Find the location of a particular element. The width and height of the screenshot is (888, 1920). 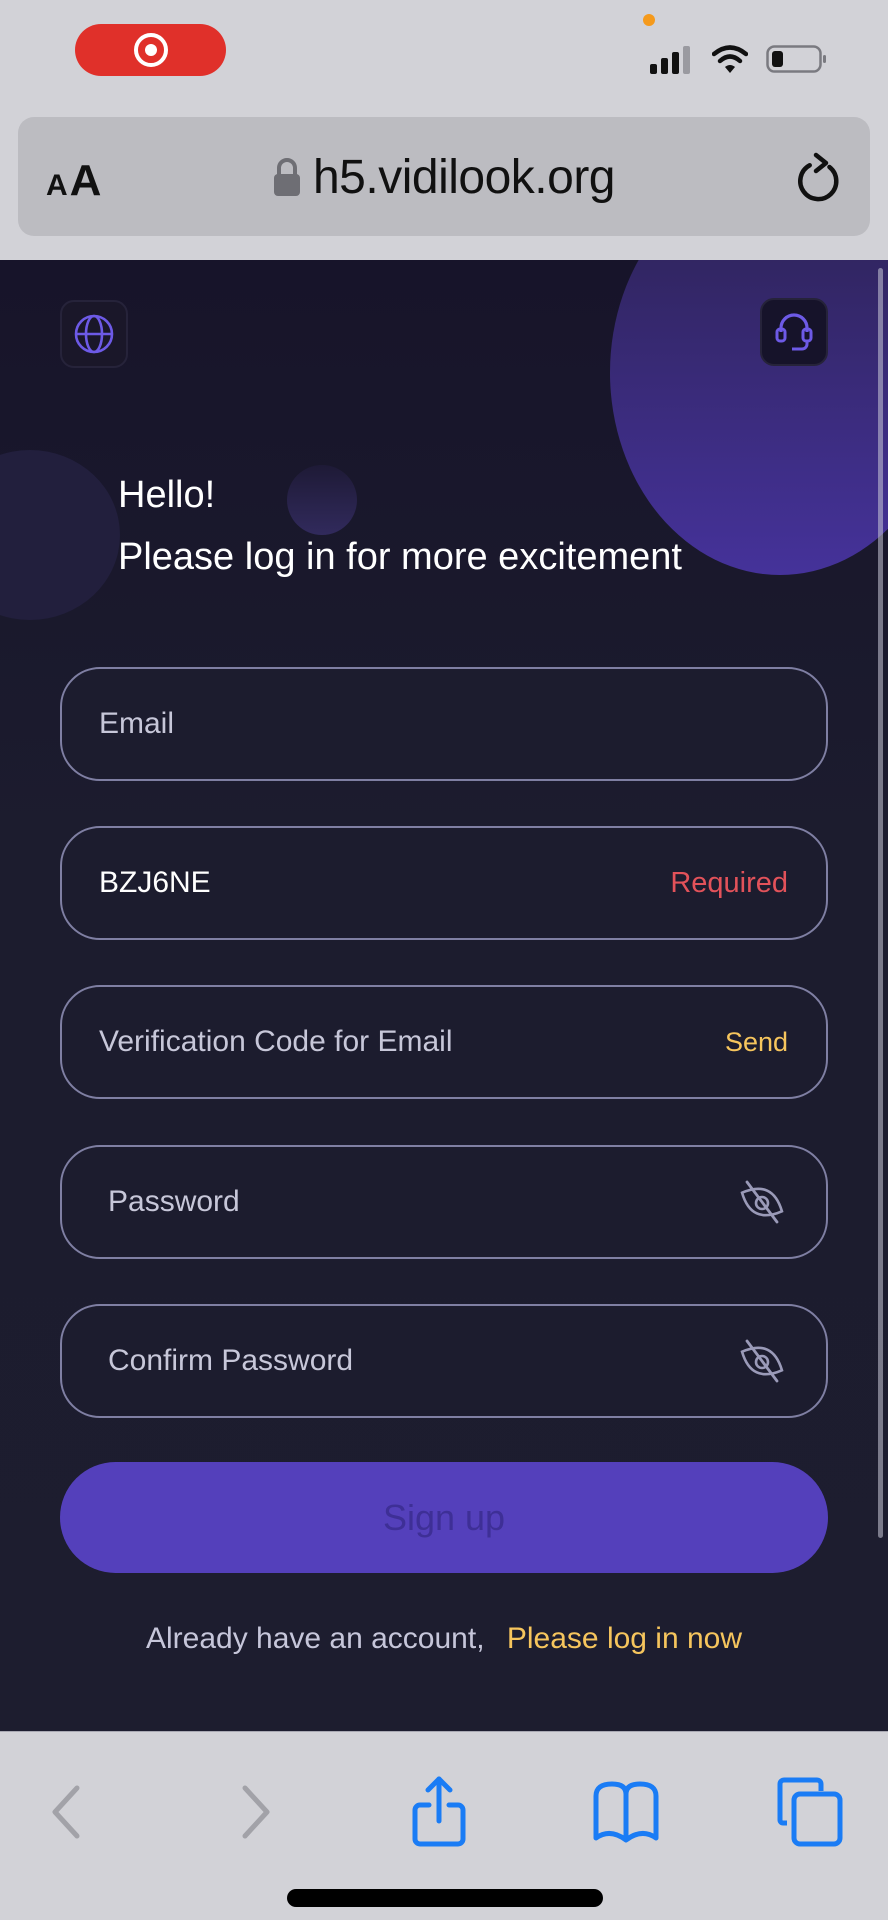

confirm-password-field is located at coordinates (444, 1361).